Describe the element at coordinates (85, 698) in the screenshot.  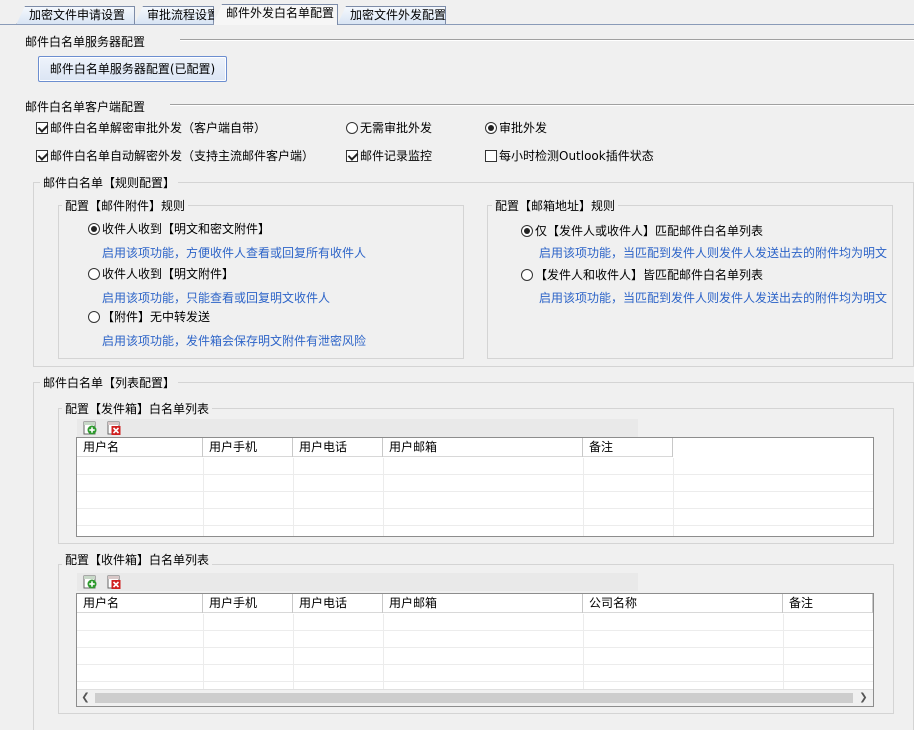
I see `scroll-left-icon: ❮` at that location.